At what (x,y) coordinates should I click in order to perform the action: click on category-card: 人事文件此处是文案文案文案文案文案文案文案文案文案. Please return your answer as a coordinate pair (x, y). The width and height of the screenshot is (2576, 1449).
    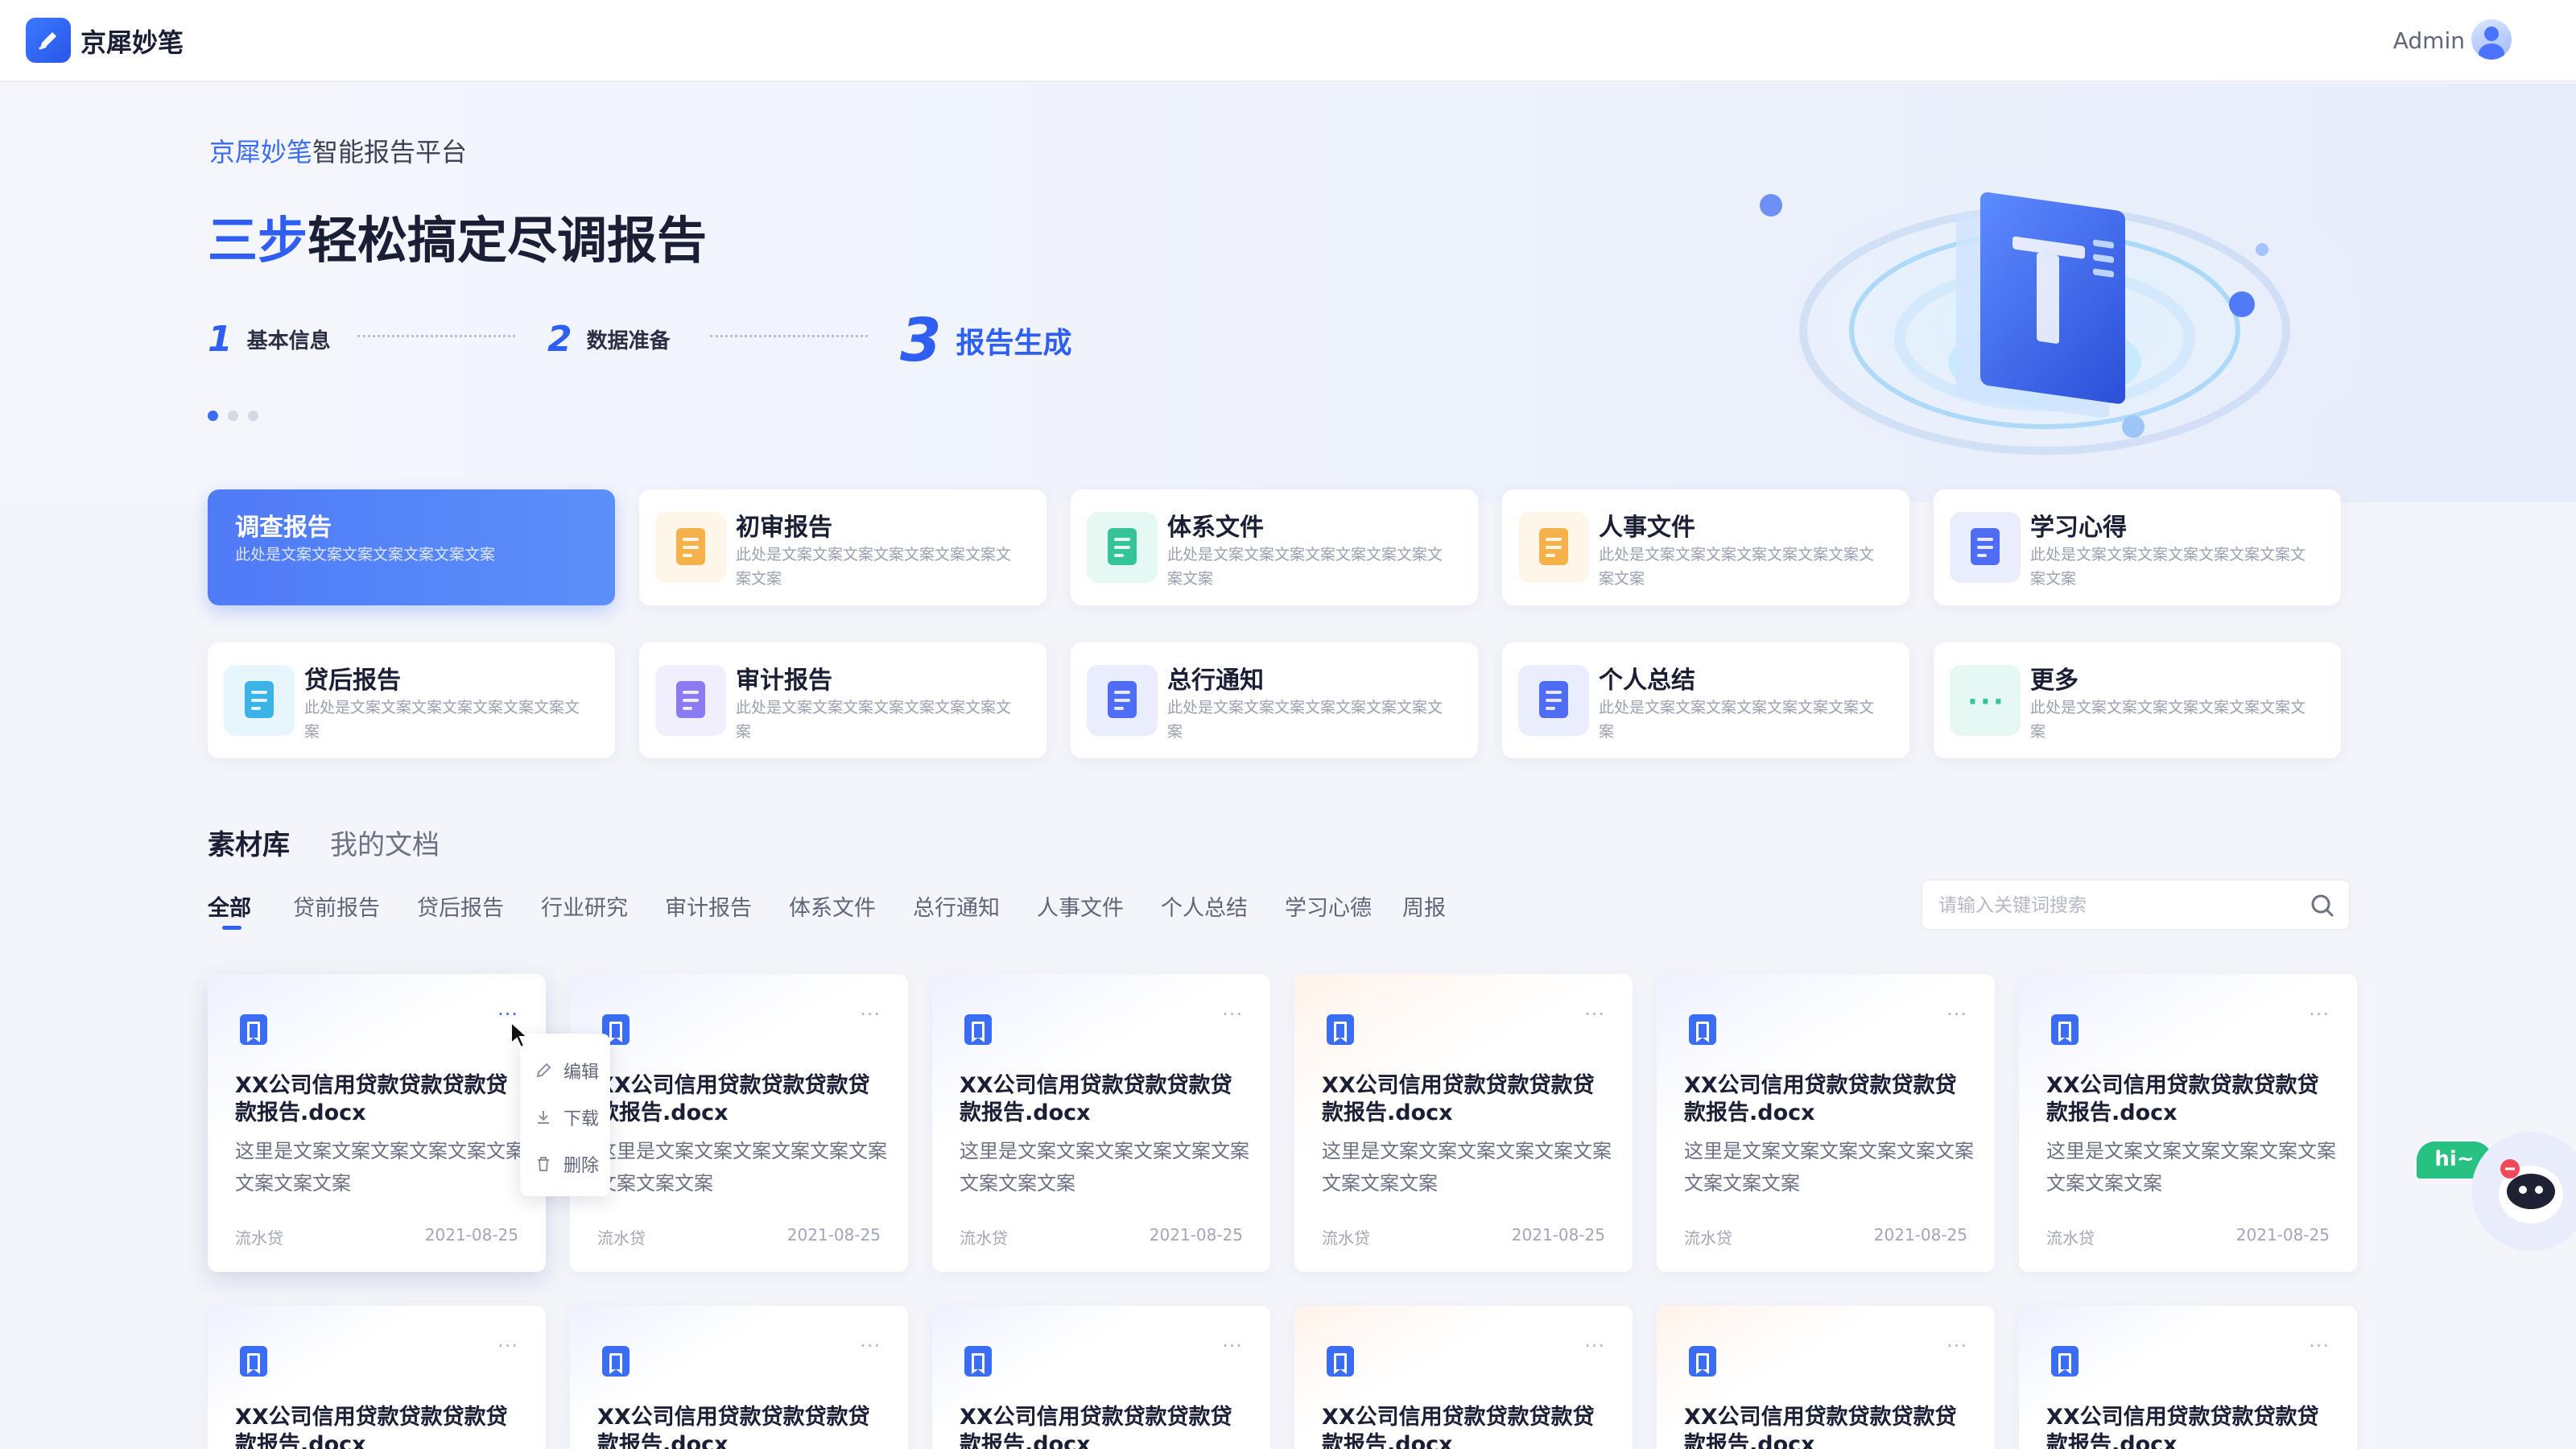
    Looking at the image, I should click on (1705, 547).